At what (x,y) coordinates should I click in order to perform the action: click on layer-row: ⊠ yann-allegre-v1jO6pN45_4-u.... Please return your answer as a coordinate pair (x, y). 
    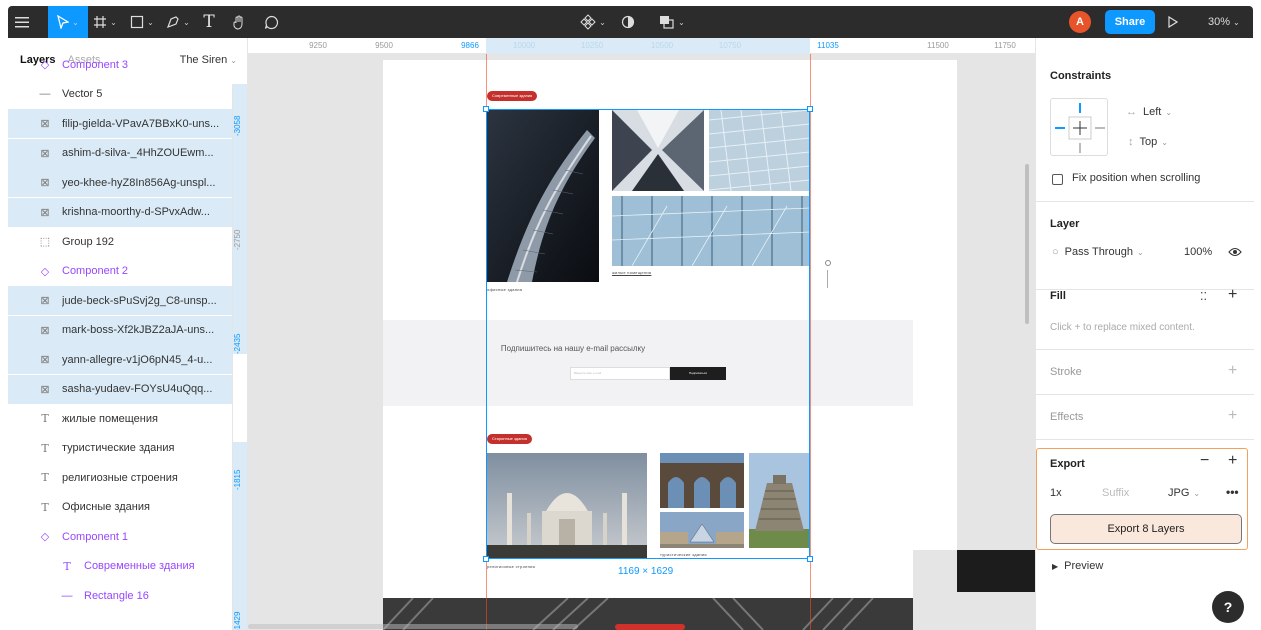
    Looking at the image, I should click on (120, 359).